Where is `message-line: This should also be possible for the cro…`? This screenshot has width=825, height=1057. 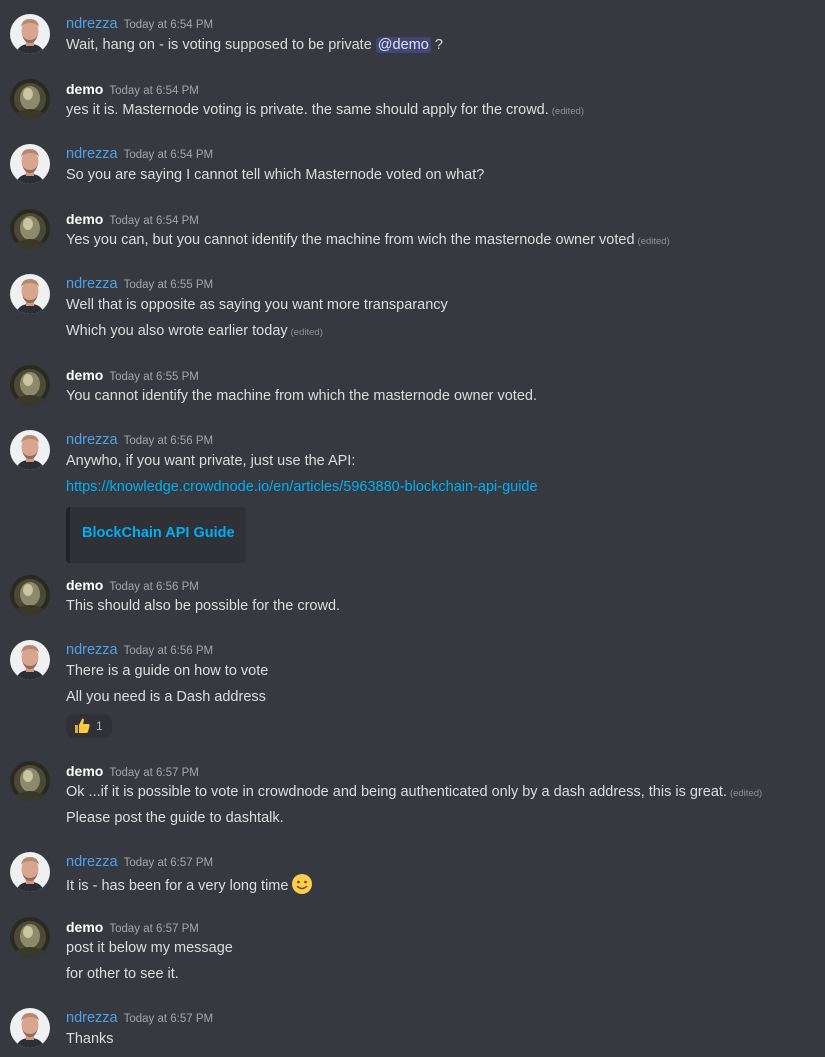
message-line: This should also be possible for the cro… is located at coordinates (203, 606).